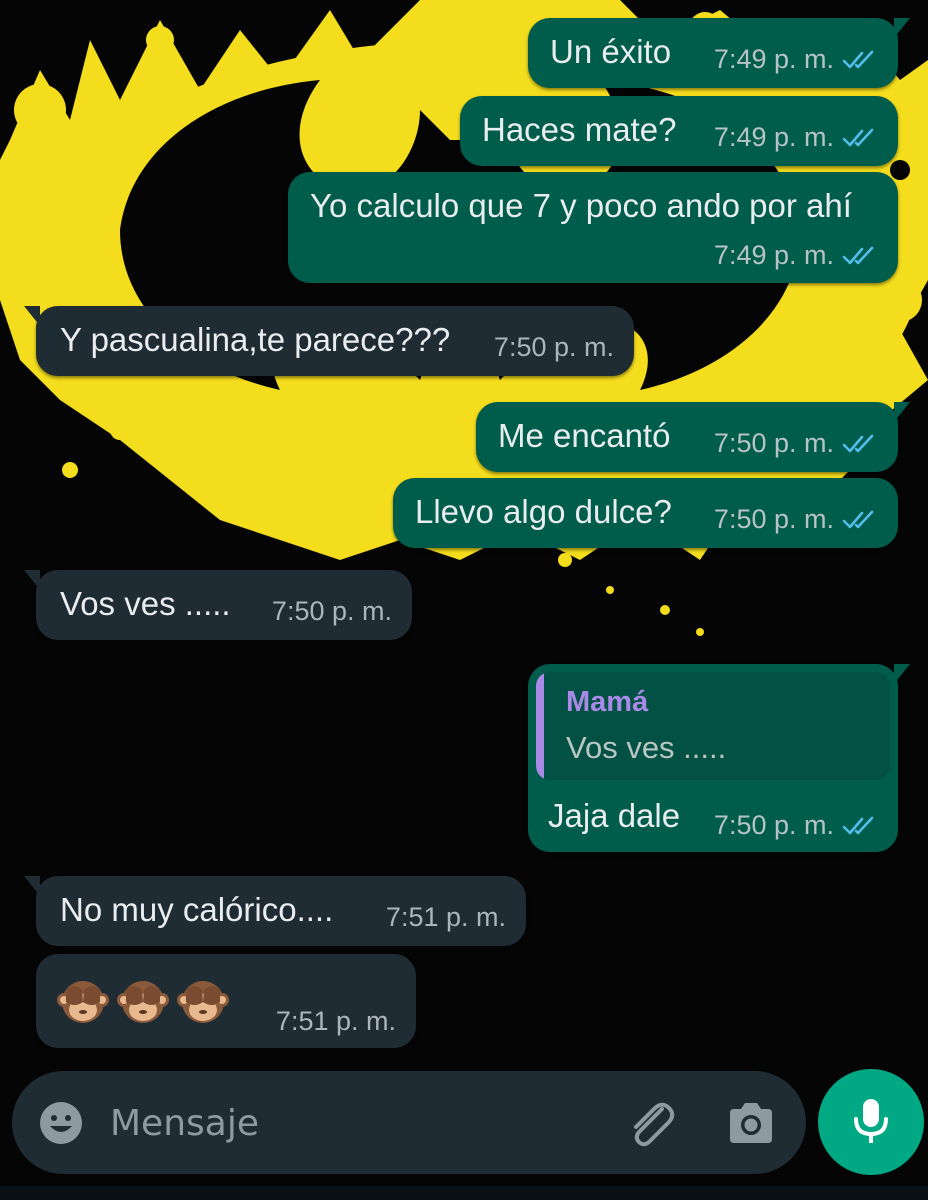 The image size is (928, 1200). I want to click on voice-message-button, so click(871, 1122).